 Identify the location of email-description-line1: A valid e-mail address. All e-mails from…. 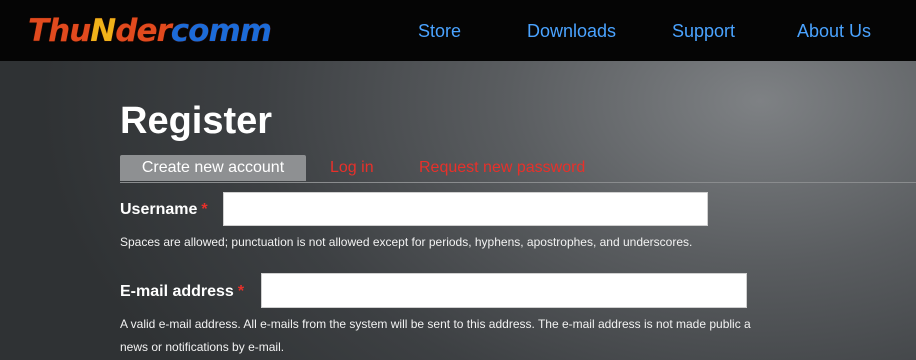
(435, 324).